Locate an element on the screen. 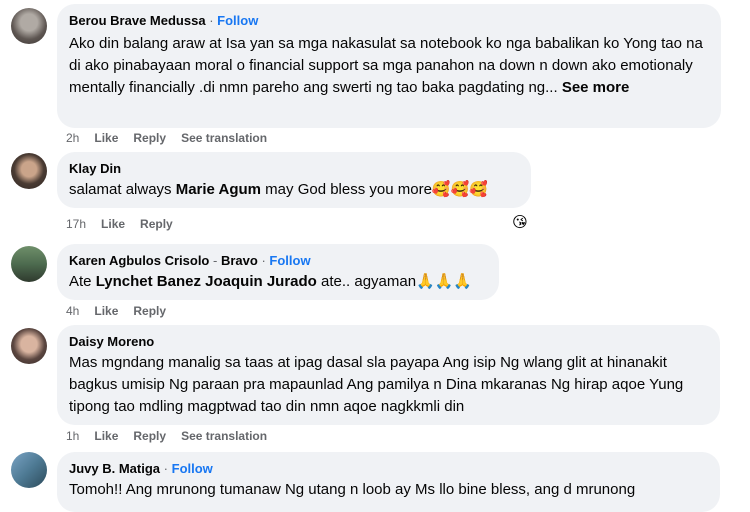 The image size is (750, 512). comment-time: 17h is located at coordinates (76, 224).